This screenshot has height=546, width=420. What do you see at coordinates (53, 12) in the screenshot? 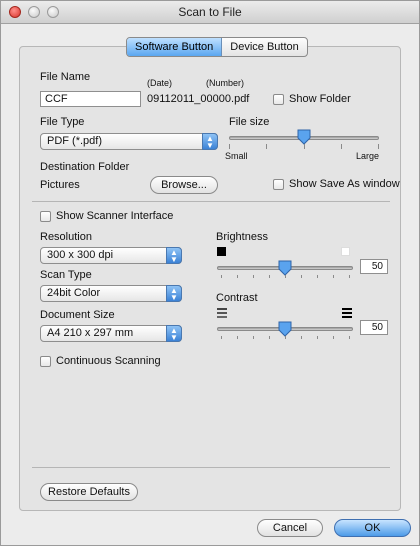
I see `zoom-window-icon` at bounding box center [53, 12].